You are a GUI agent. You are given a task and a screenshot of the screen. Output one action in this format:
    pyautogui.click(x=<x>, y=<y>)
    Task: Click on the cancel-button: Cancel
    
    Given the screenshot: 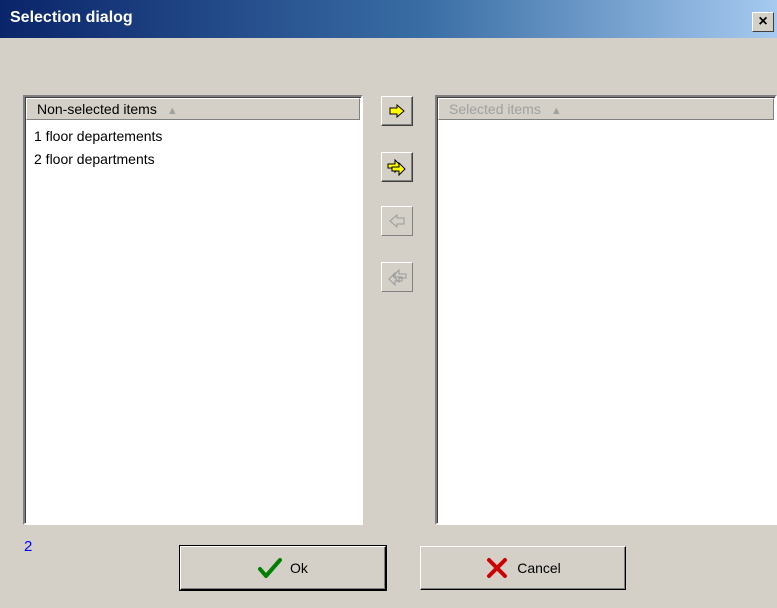 What is the action you would take?
    pyautogui.click(x=523, y=568)
    